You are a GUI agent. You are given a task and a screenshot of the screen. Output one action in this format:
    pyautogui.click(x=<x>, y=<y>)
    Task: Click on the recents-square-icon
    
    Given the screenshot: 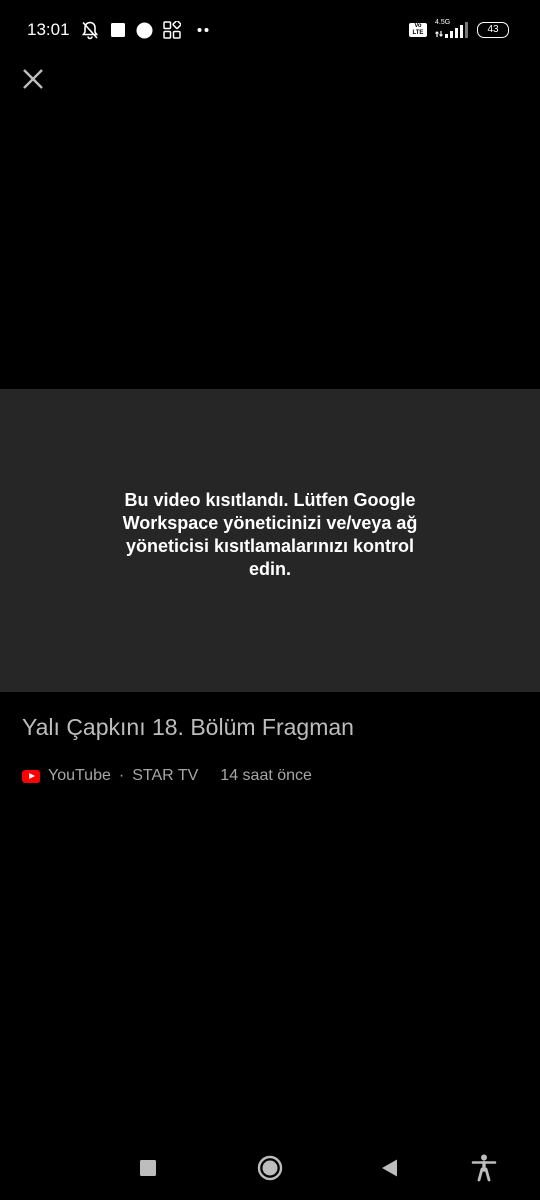 What is the action you would take?
    pyautogui.click(x=148, y=1168)
    